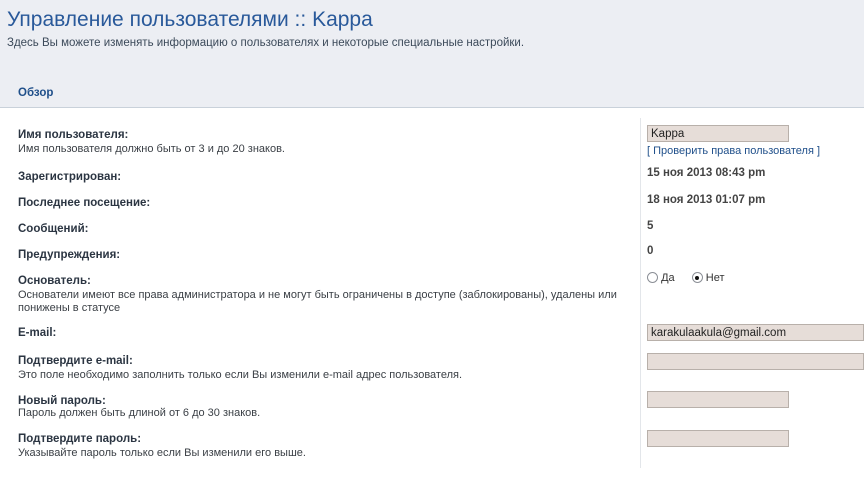  What do you see at coordinates (640, 293) in the screenshot?
I see `column-divider` at bounding box center [640, 293].